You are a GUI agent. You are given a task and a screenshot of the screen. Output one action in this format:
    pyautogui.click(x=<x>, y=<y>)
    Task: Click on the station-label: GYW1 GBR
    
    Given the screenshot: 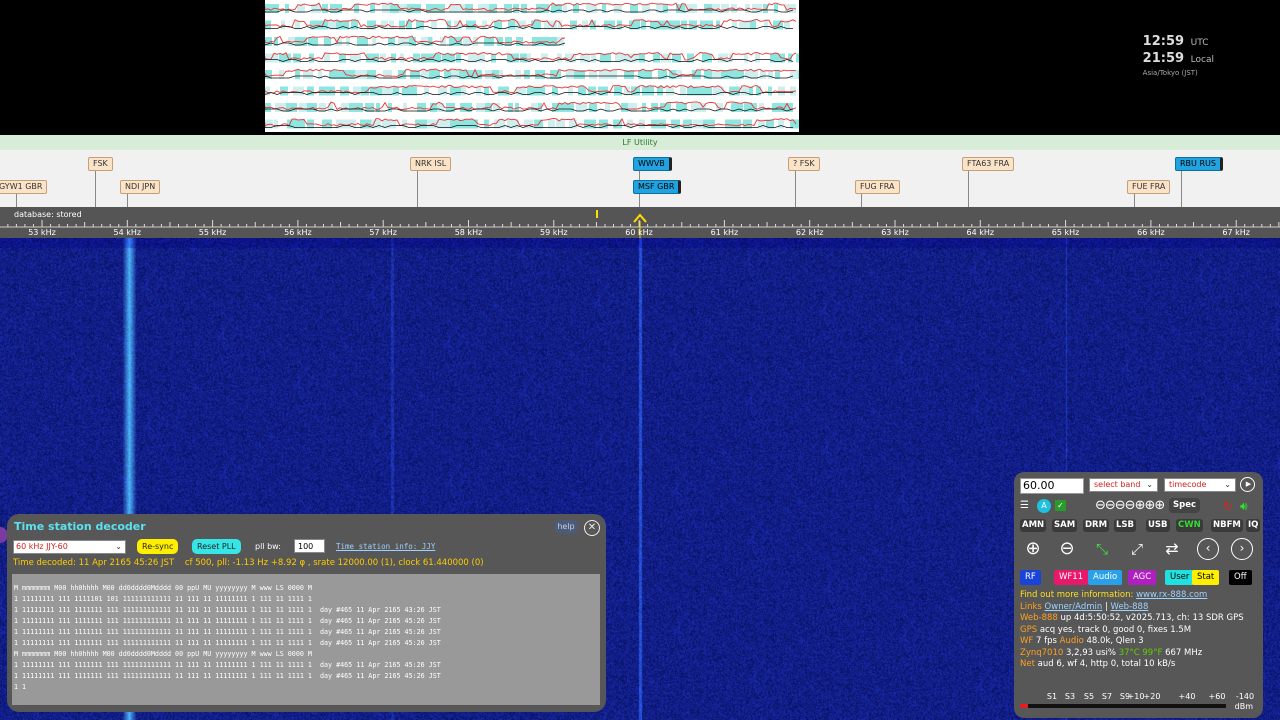 What is the action you would take?
    pyautogui.click(x=24, y=187)
    